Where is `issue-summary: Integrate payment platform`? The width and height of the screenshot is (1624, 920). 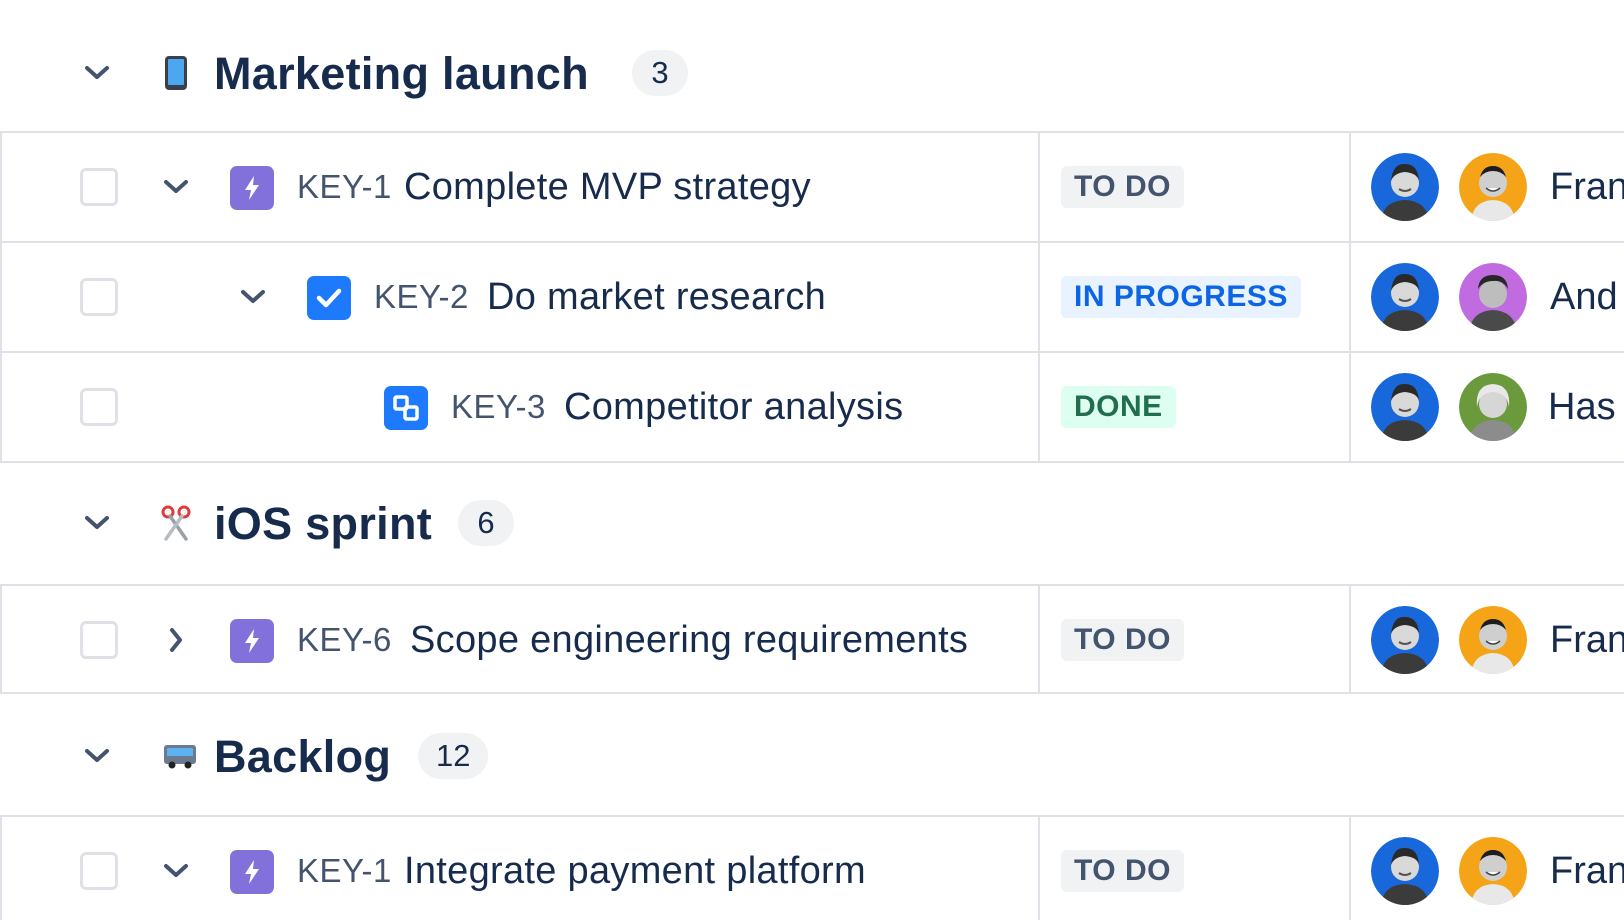
issue-summary: Integrate payment platform is located at coordinates (635, 871).